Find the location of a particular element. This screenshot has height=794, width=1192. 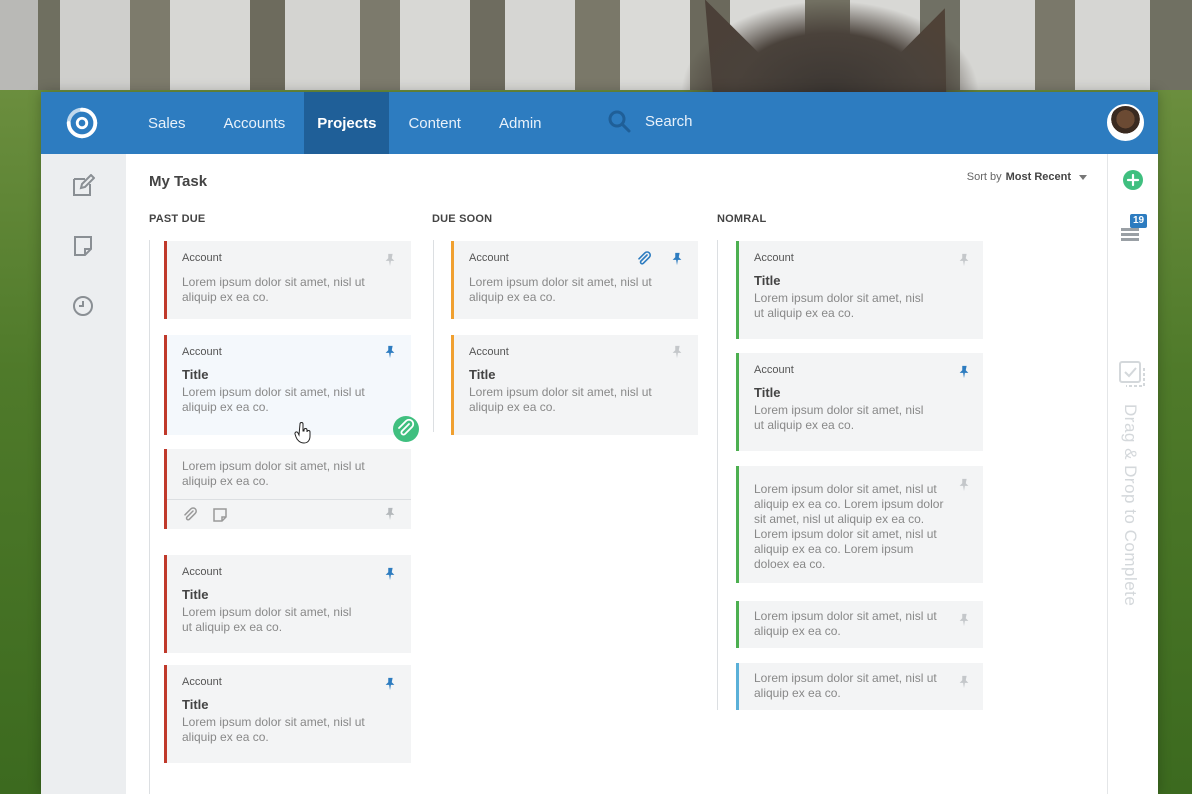

nav-accounts: Accounts is located at coordinates (255, 123).